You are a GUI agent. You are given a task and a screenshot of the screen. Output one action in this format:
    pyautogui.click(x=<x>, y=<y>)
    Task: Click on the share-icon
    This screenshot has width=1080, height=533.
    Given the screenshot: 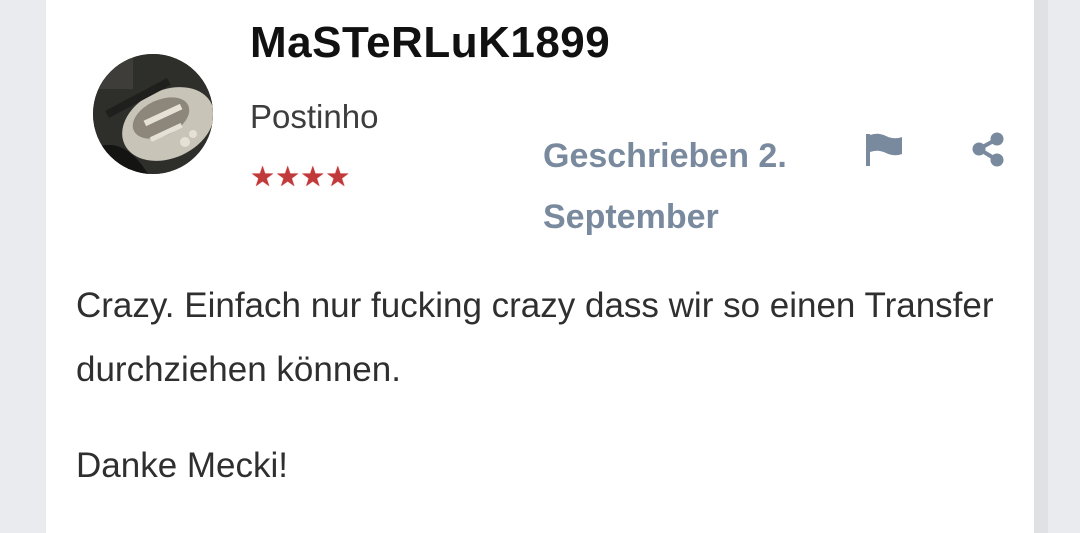 What is the action you would take?
    pyautogui.click(x=988, y=149)
    